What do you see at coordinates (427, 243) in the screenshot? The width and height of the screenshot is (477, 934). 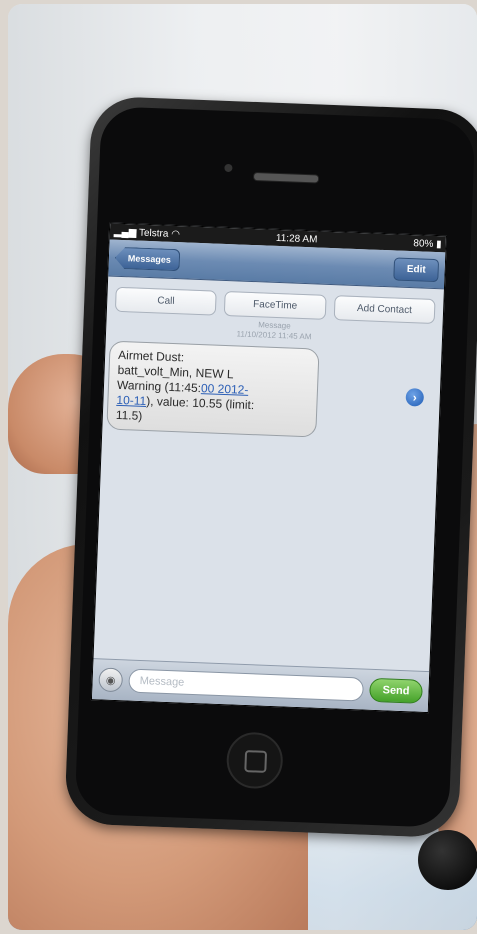 I see `battery-indicator: 80% ▮` at bounding box center [427, 243].